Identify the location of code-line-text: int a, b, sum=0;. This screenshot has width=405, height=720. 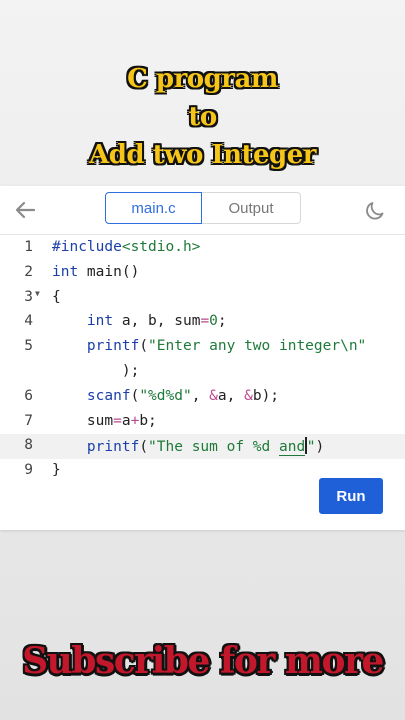
(156, 321).